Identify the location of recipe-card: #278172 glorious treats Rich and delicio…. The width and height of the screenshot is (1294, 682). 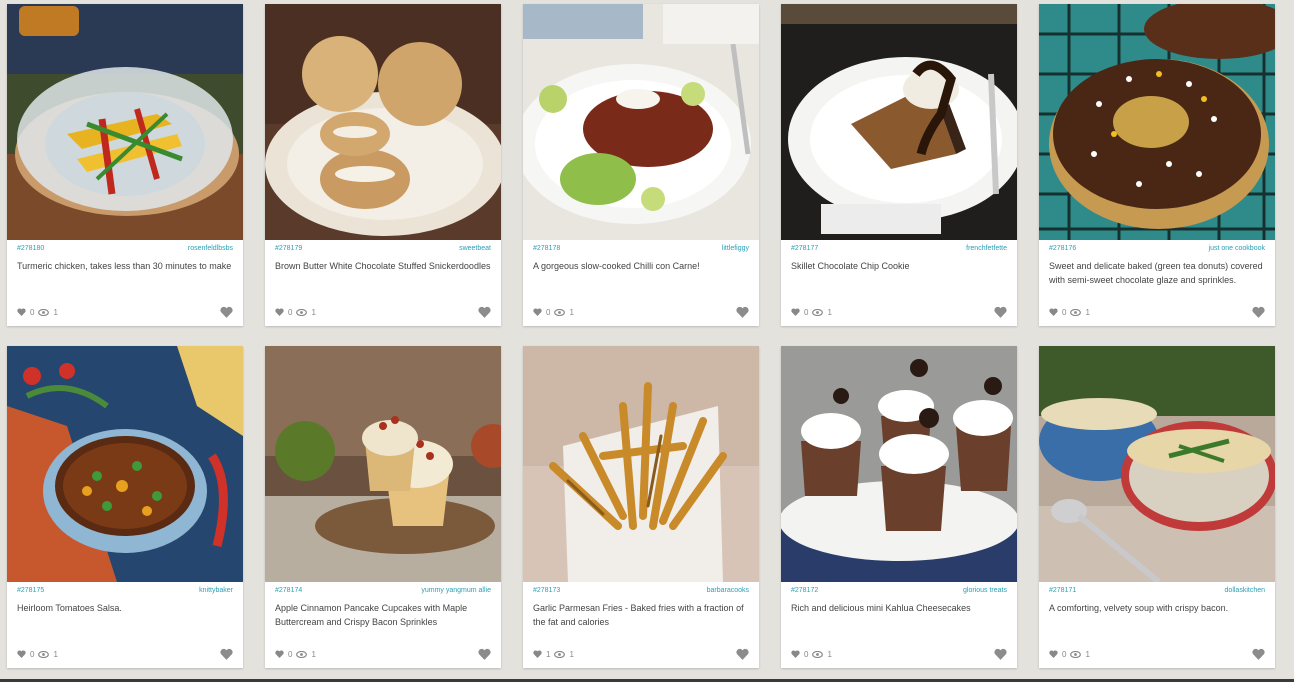
(899, 507).